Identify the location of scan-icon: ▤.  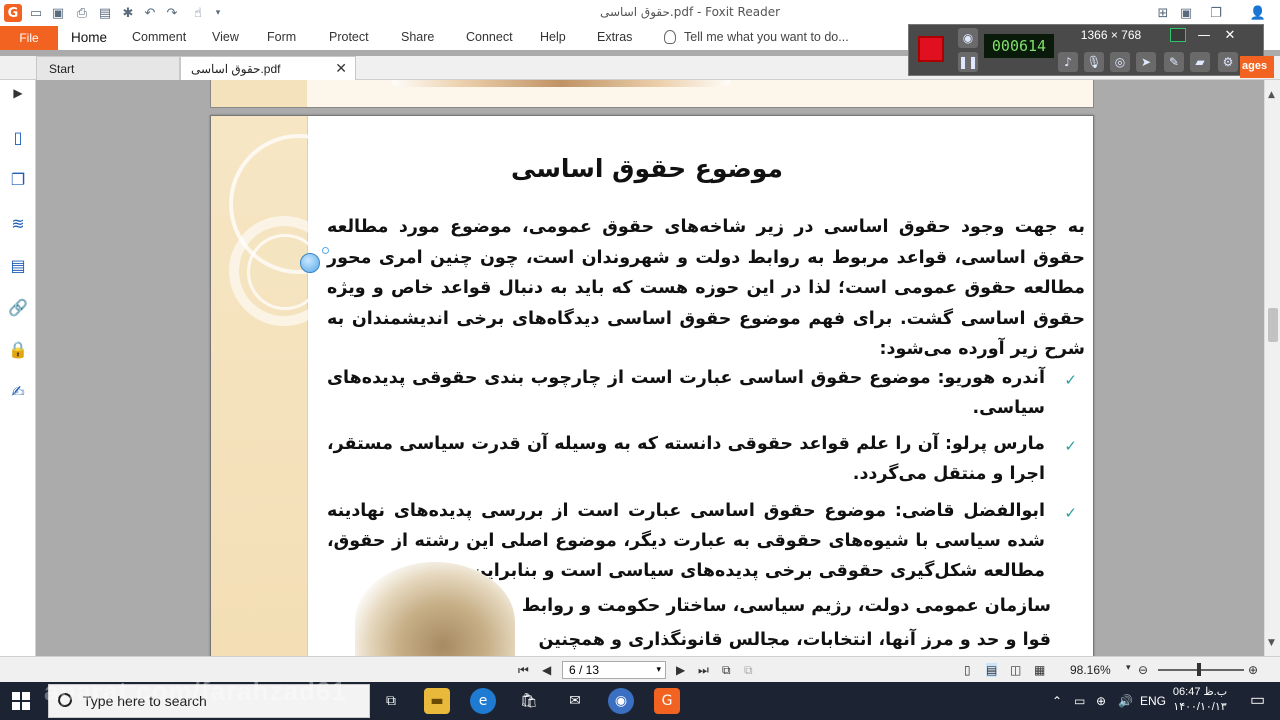
(105, 13).